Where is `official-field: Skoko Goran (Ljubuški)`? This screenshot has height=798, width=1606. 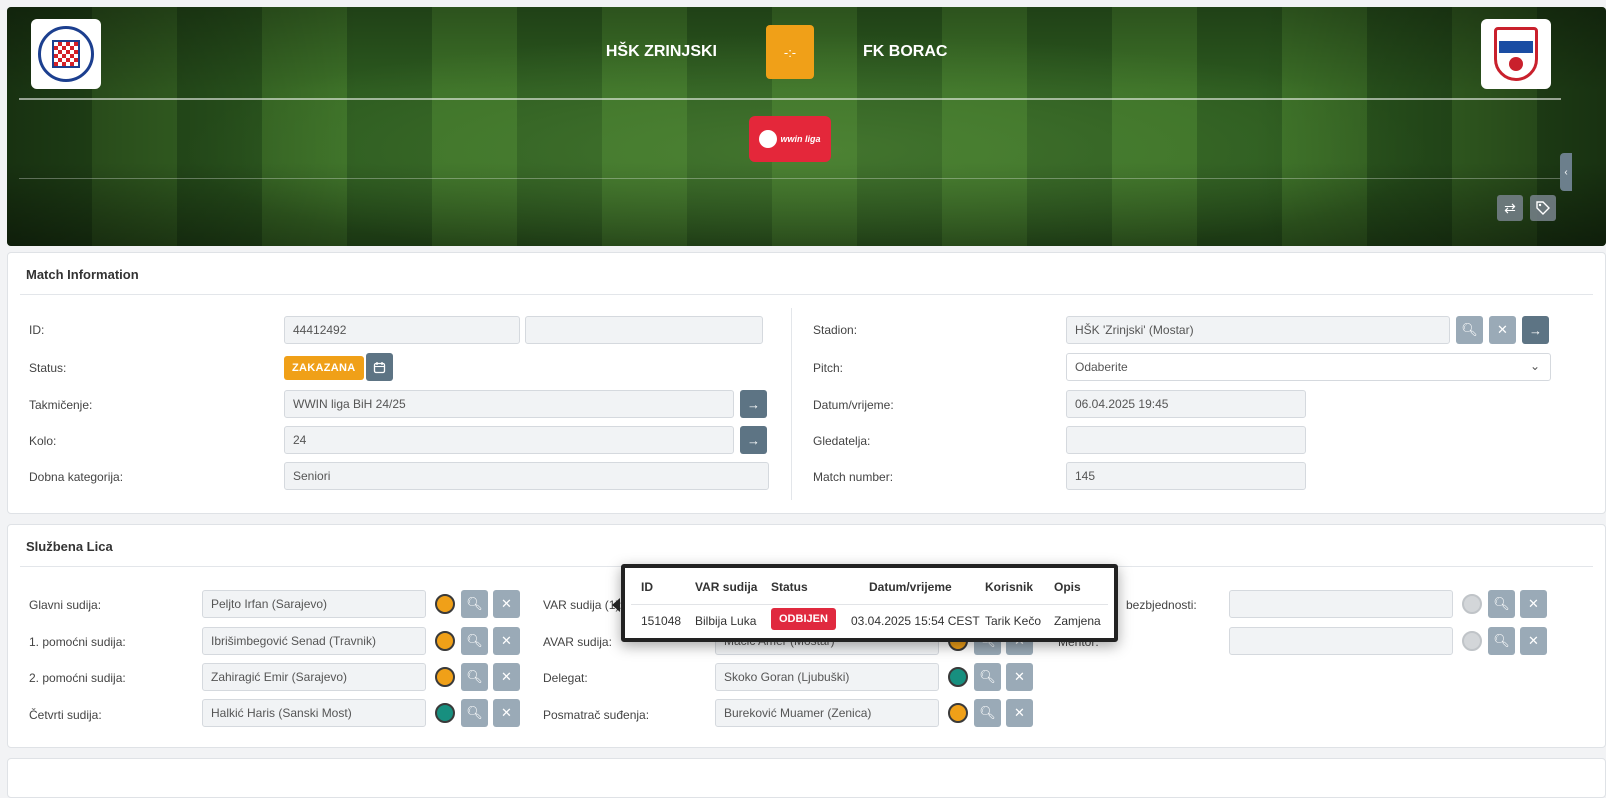
official-field: Skoko Goran (Ljubuški) is located at coordinates (827, 677).